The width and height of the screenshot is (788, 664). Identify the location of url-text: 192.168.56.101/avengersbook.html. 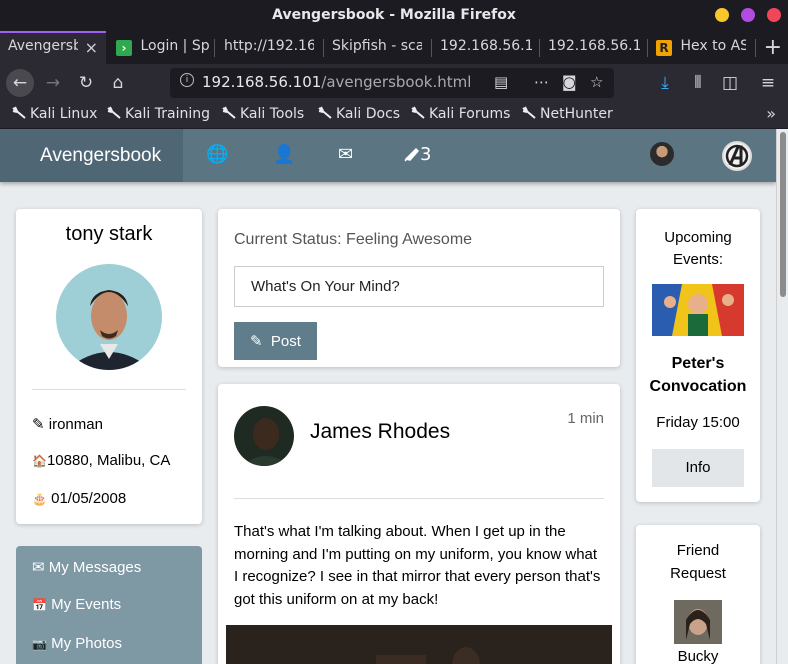
(336, 82).